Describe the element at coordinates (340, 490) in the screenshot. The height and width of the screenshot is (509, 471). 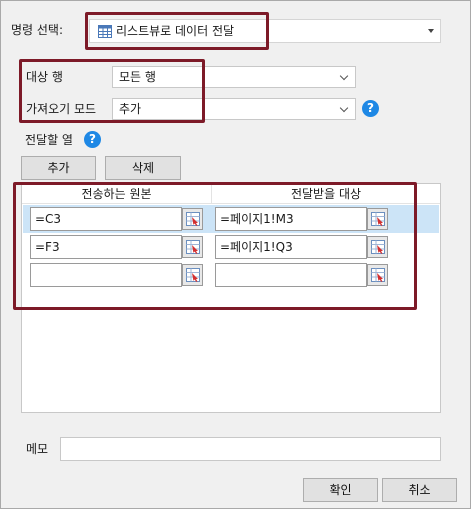
I see `ok-button: 확인` at that location.